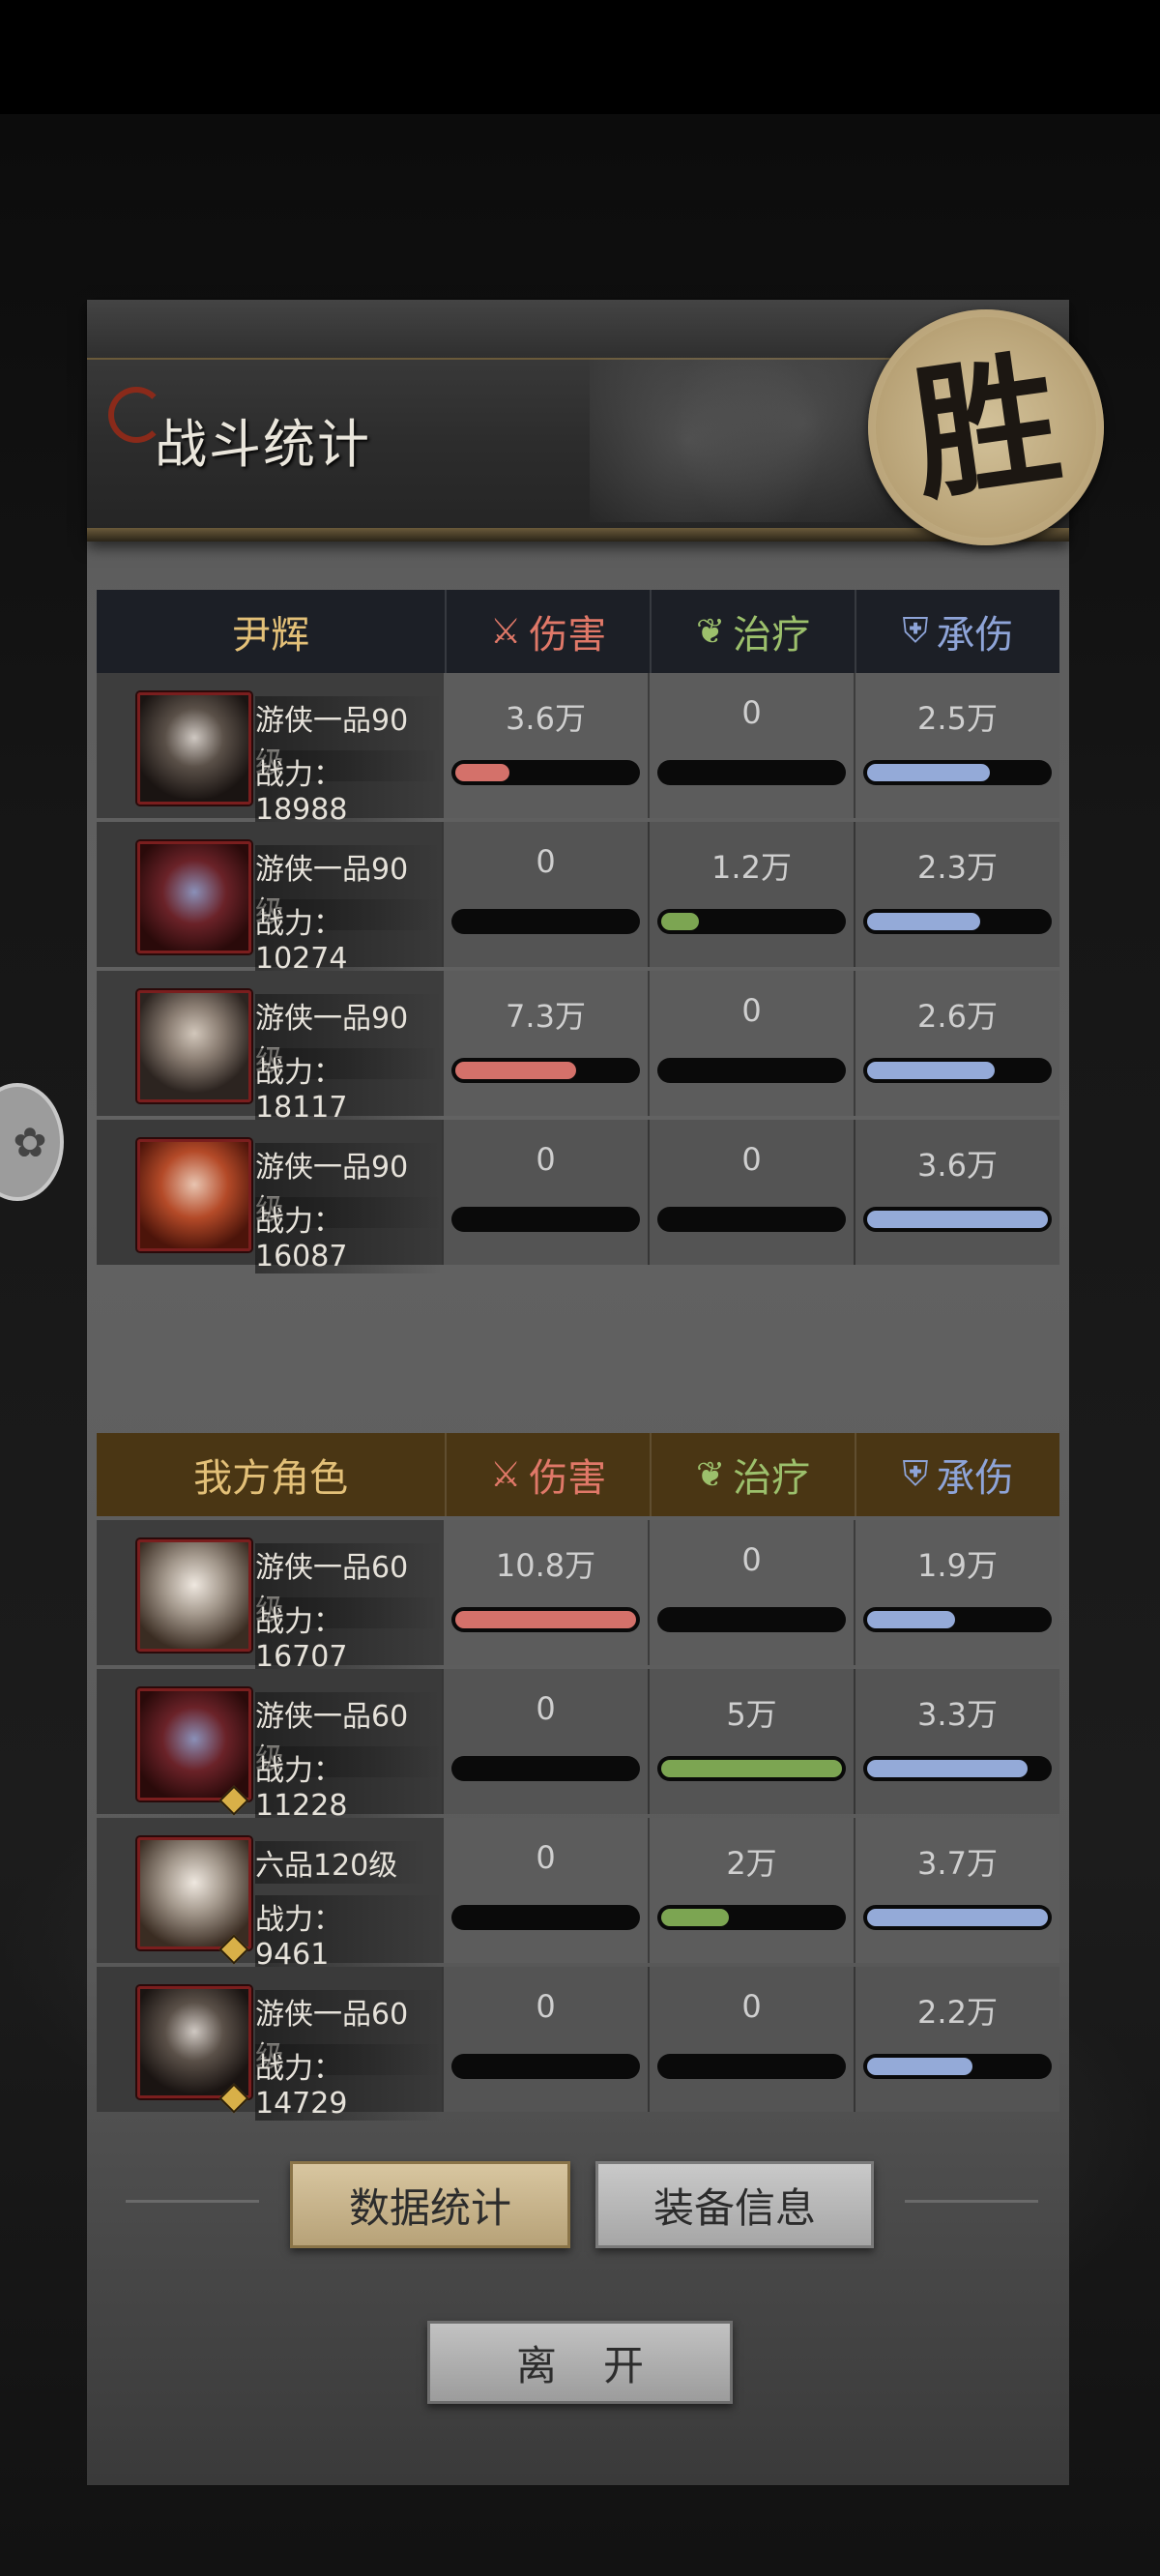  I want to click on tank-value: 1.9万, so click(958, 1565).